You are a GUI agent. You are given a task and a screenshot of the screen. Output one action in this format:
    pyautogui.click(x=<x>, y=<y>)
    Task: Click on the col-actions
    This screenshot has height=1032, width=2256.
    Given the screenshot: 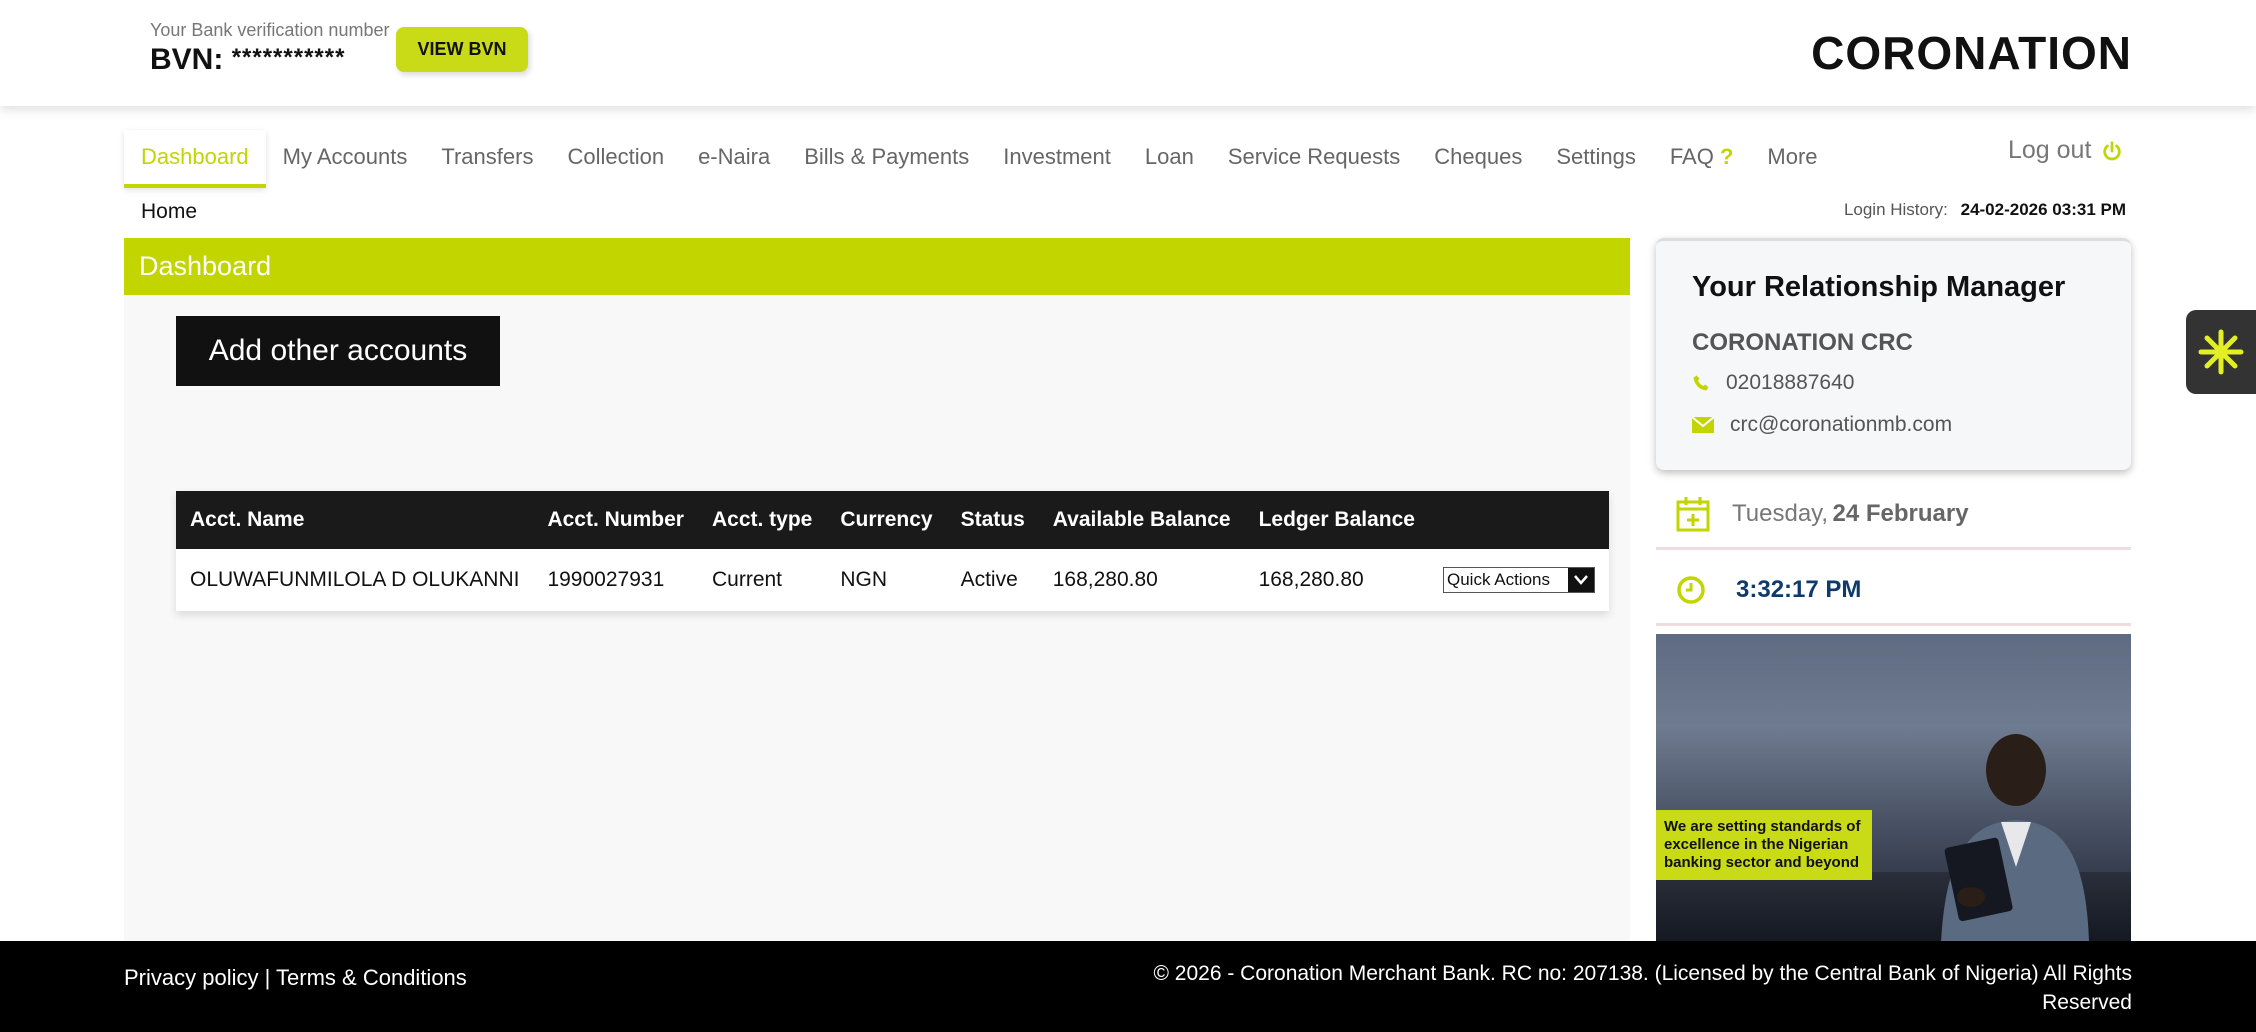 What is the action you would take?
    pyautogui.click(x=1519, y=520)
    